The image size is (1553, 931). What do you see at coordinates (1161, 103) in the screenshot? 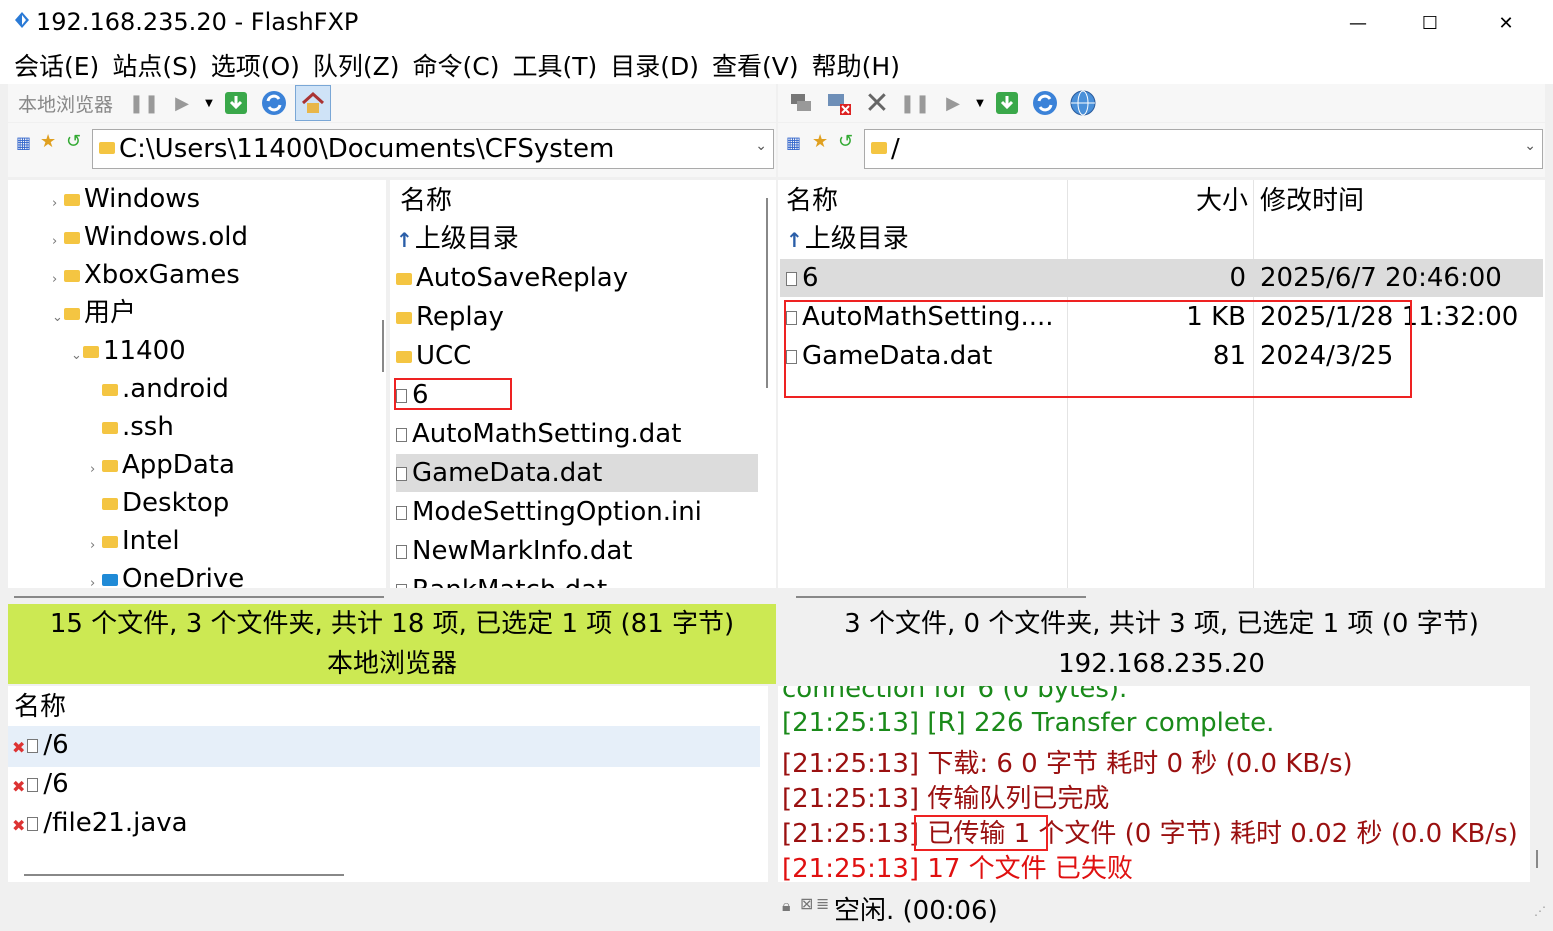
I see `remote-toolbar: ✕ ❚❚ ▶ ▼` at bounding box center [1161, 103].